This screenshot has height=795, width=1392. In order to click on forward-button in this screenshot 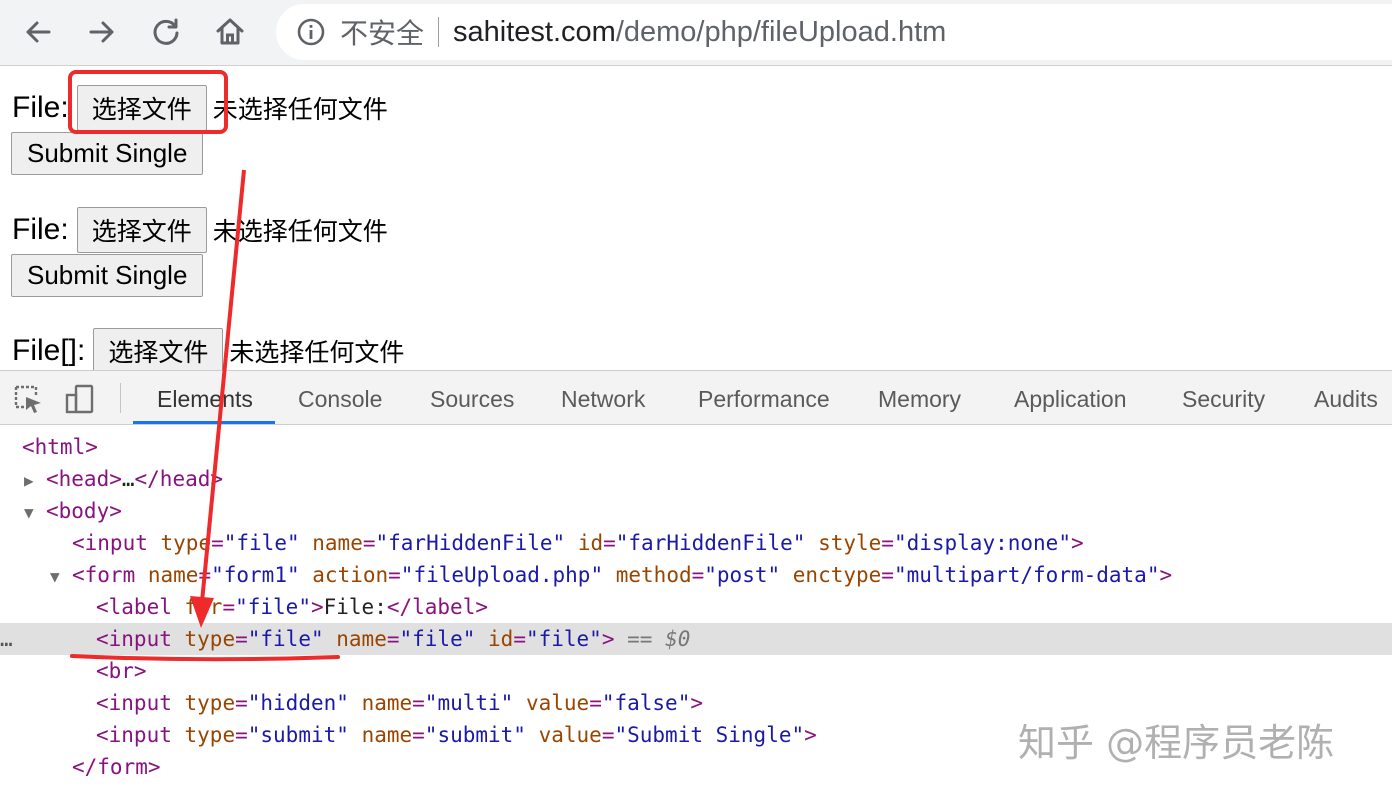, I will do `click(102, 32)`.